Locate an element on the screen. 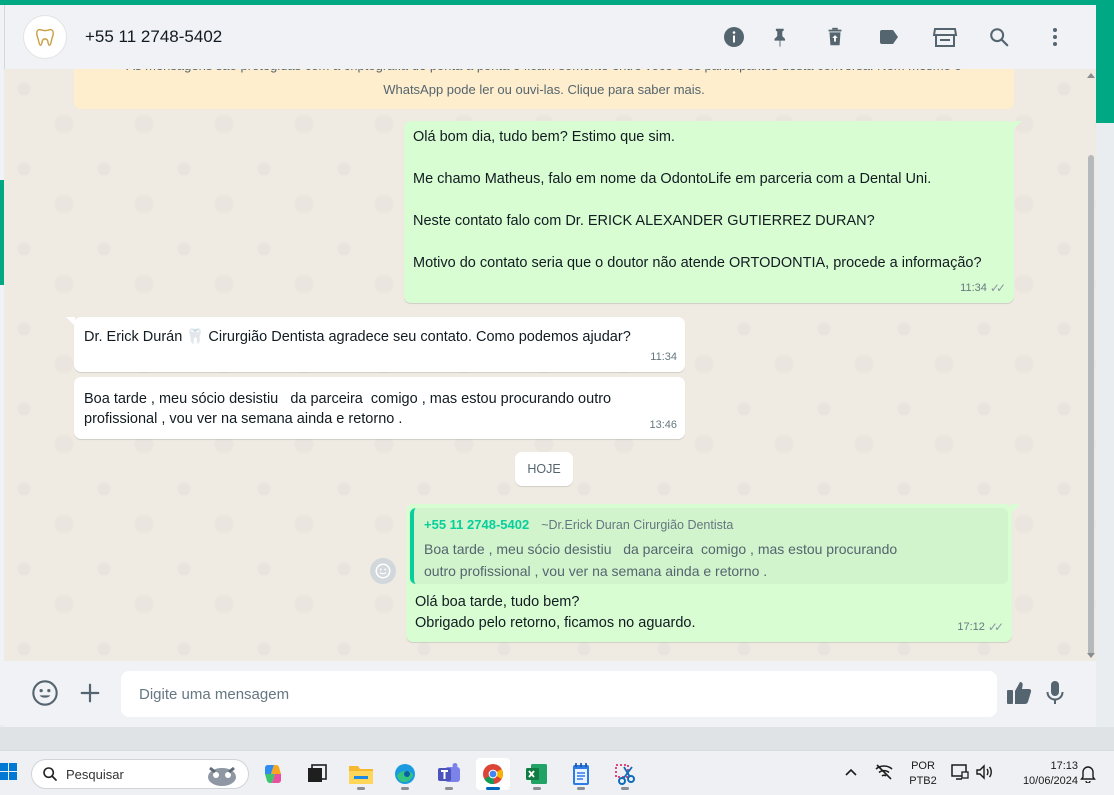 The image size is (1114, 795). volume-icon is located at coordinates (984, 774).